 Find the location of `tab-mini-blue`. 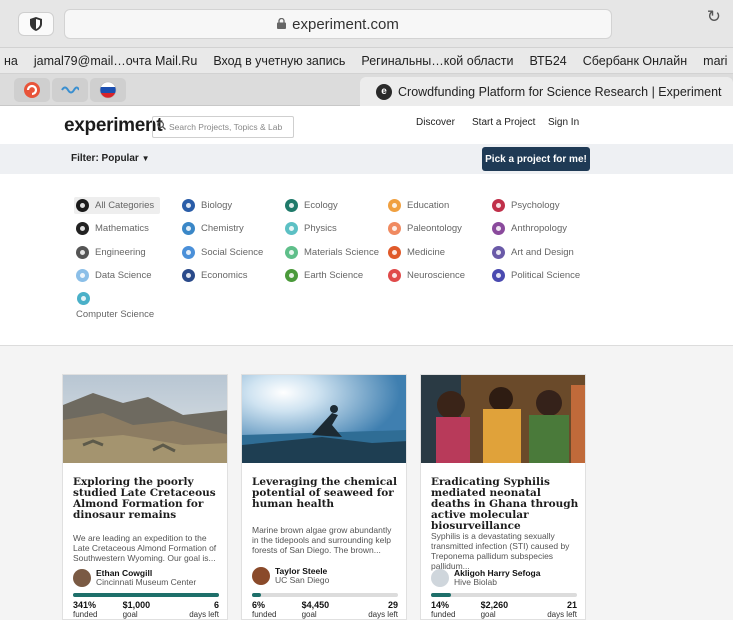

tab-mini-blue is located at coordinates (70, 90).